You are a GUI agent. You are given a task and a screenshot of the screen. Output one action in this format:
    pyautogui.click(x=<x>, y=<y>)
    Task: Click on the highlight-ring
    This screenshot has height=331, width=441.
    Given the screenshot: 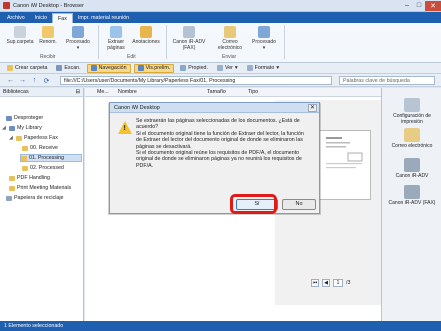 What is the action you would take?
    pyautogui.click(x=253, y=204)
    